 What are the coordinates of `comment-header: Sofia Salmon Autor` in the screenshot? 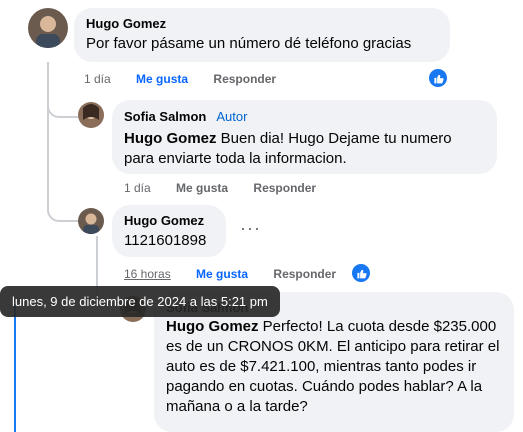 It's located at (304, 117).